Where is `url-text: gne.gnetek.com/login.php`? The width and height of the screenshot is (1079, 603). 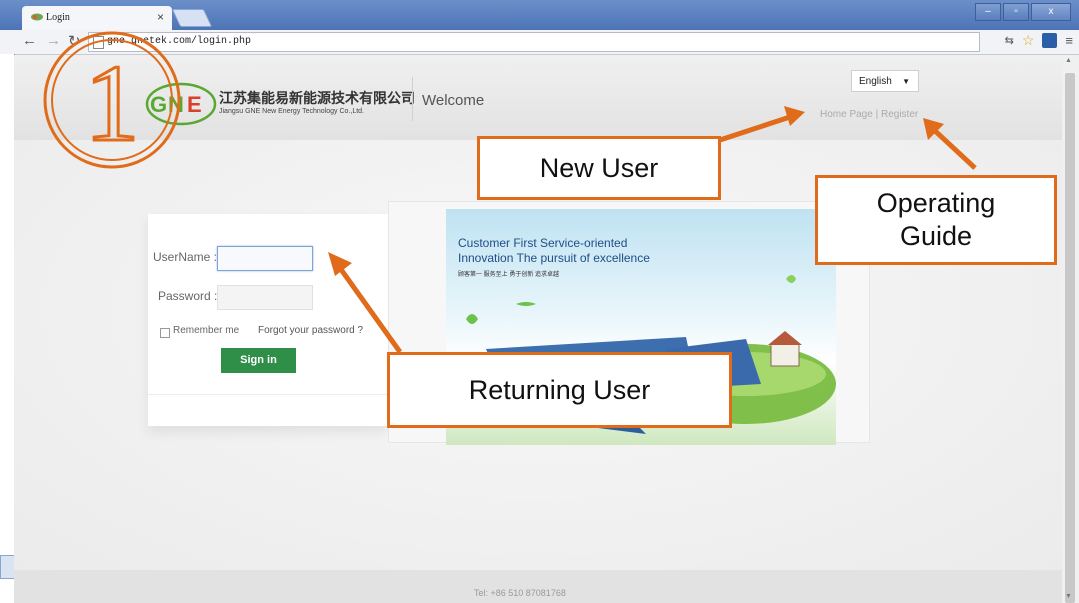
url-text: gne.gnetek.com/login.php is located at coordinates (179, 41).